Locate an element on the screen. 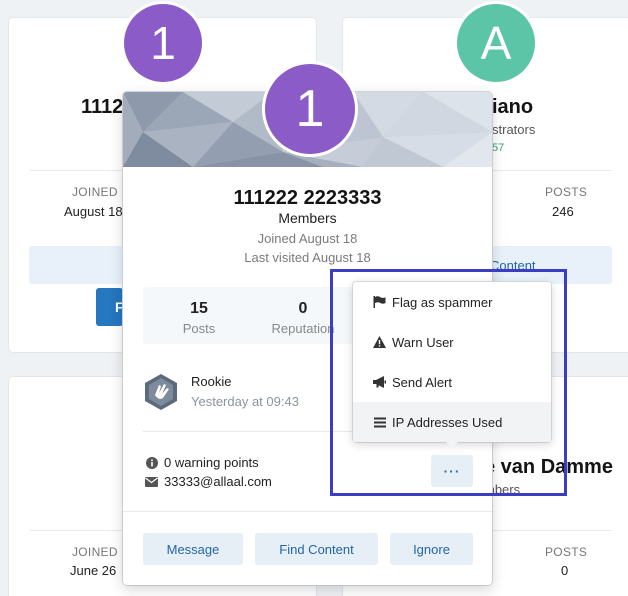  email-line: 33333@allaal.com is located at coordinates (208, 481).